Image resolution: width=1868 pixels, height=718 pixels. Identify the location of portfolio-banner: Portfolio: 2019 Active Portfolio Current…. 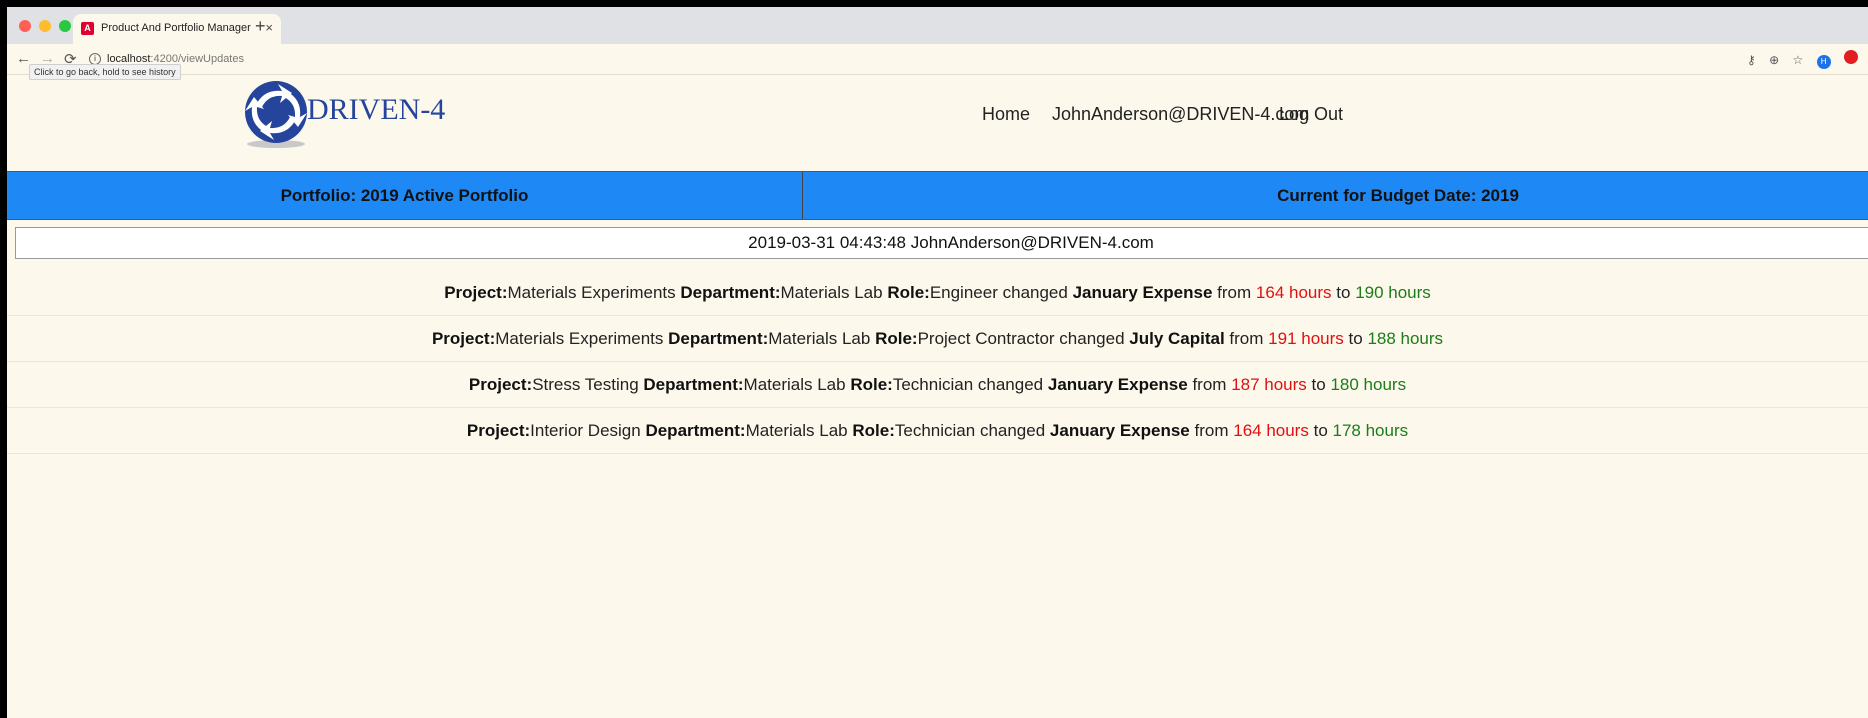
(937, 195).